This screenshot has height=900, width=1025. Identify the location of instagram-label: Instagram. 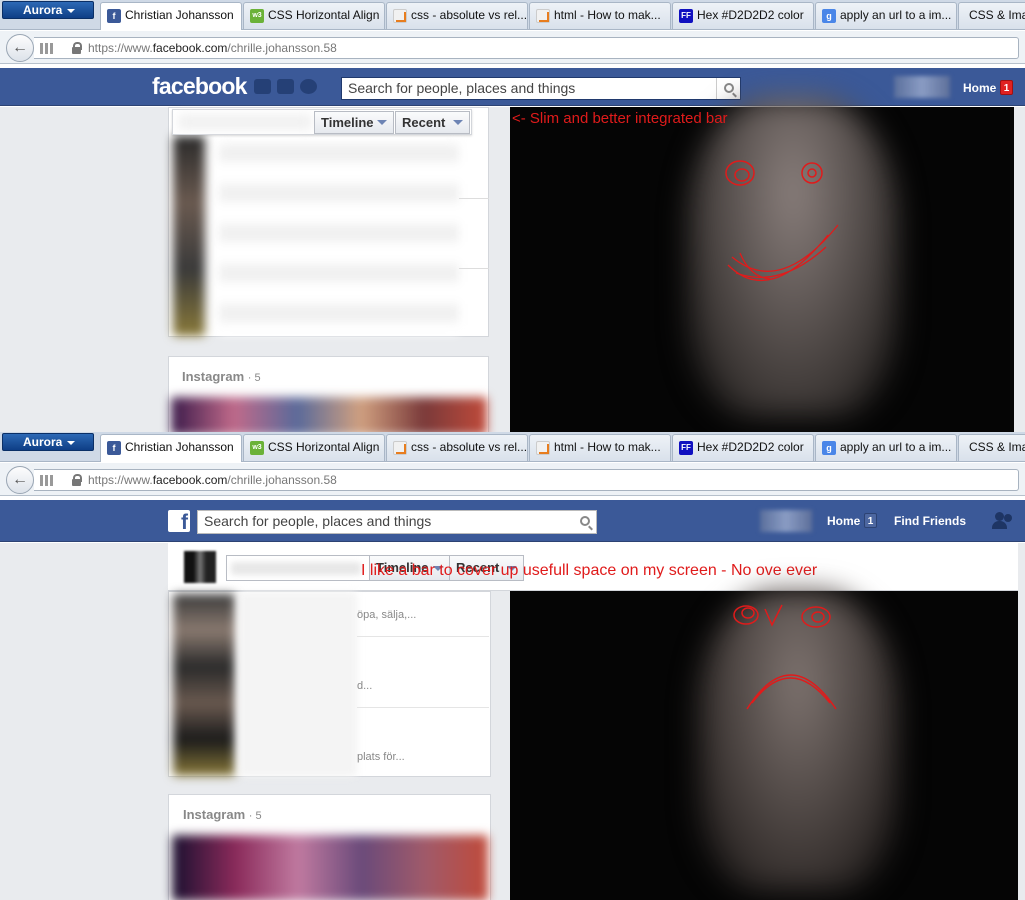
(213, 376).